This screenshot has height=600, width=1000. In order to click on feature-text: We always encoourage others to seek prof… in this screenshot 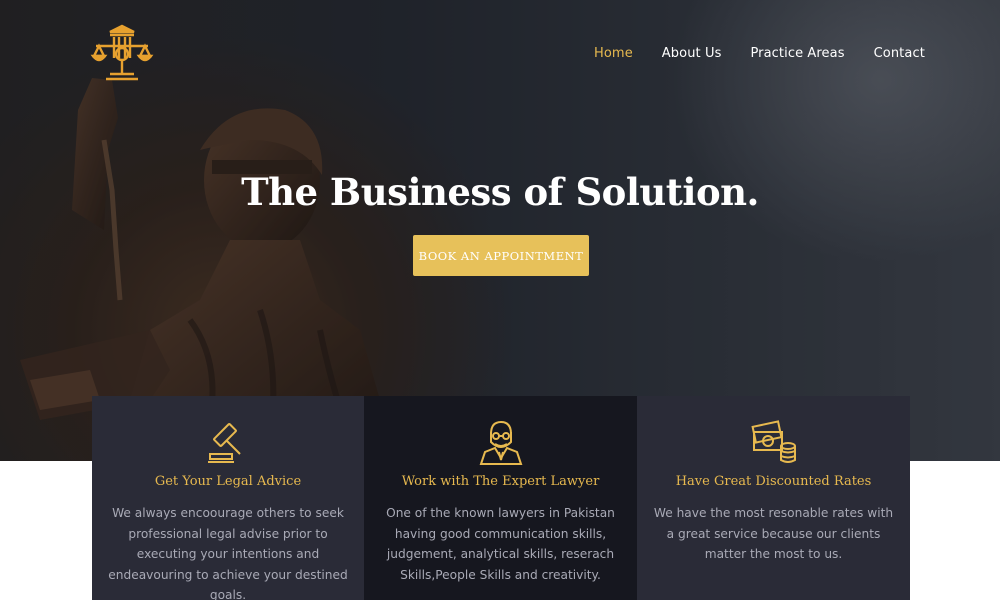, I will do `click(228, 553)`.